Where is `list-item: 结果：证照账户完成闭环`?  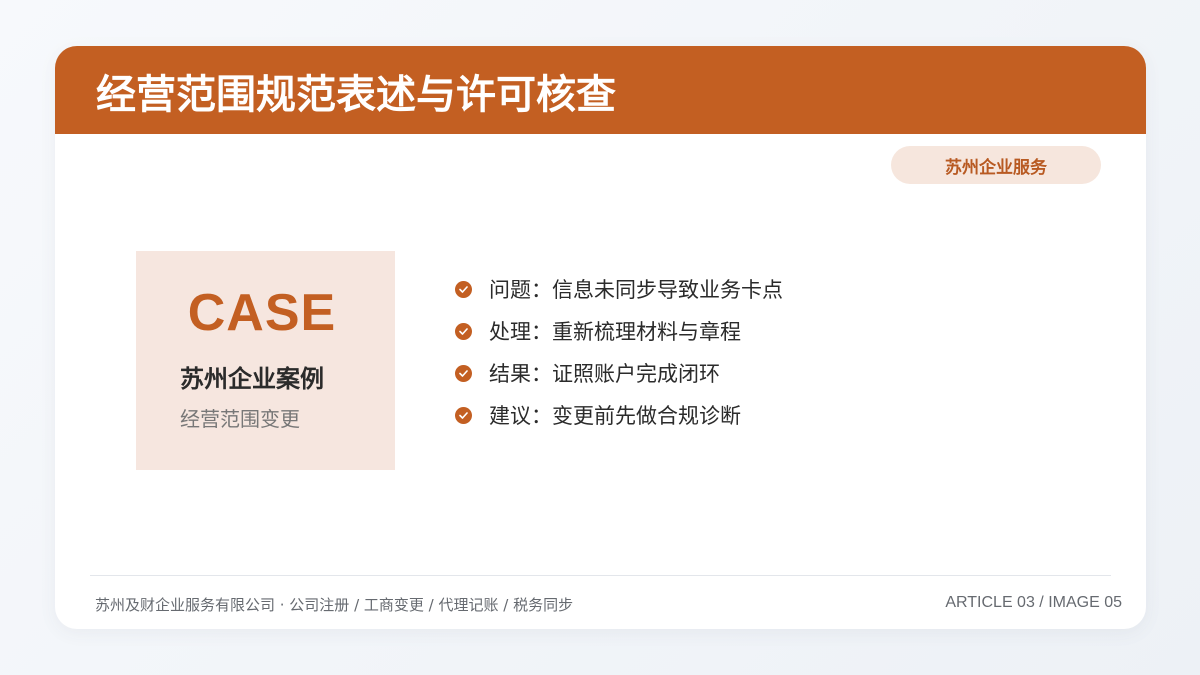 list-item: 结果：证照账户完成闭环 is located at coordinates (619, 373).